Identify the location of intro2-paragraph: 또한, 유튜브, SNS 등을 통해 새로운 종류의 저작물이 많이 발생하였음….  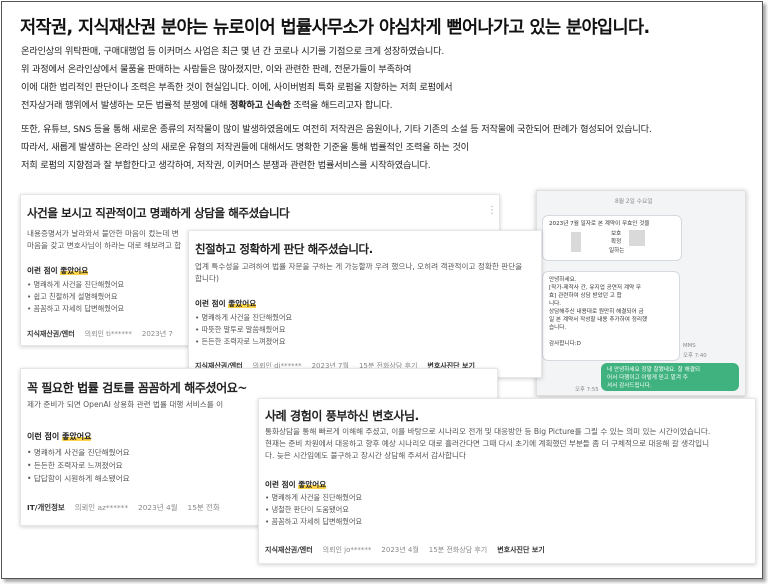
(336, 148).